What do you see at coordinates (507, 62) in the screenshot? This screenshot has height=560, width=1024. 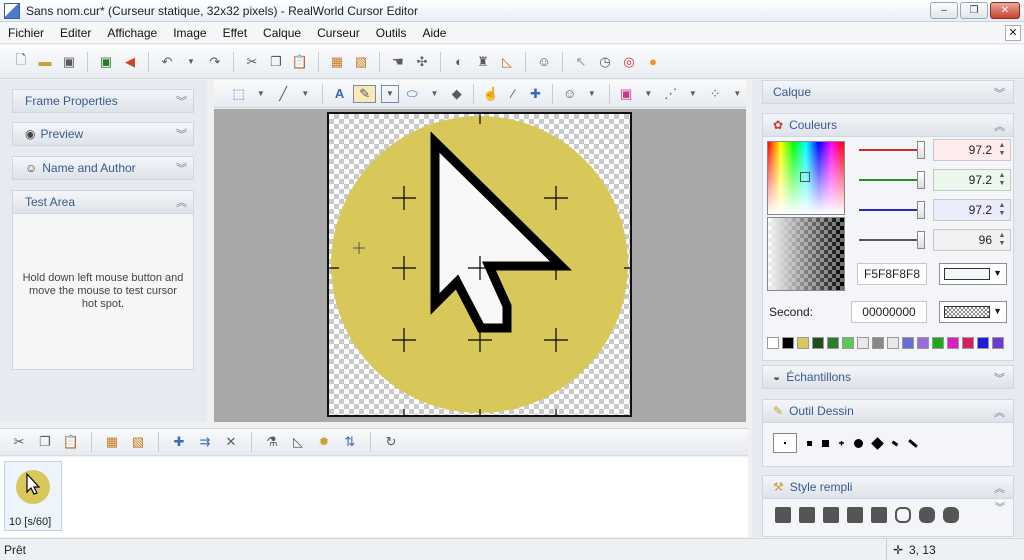 I see `ruler-icon: ◺` at bounding box center [507, 62].